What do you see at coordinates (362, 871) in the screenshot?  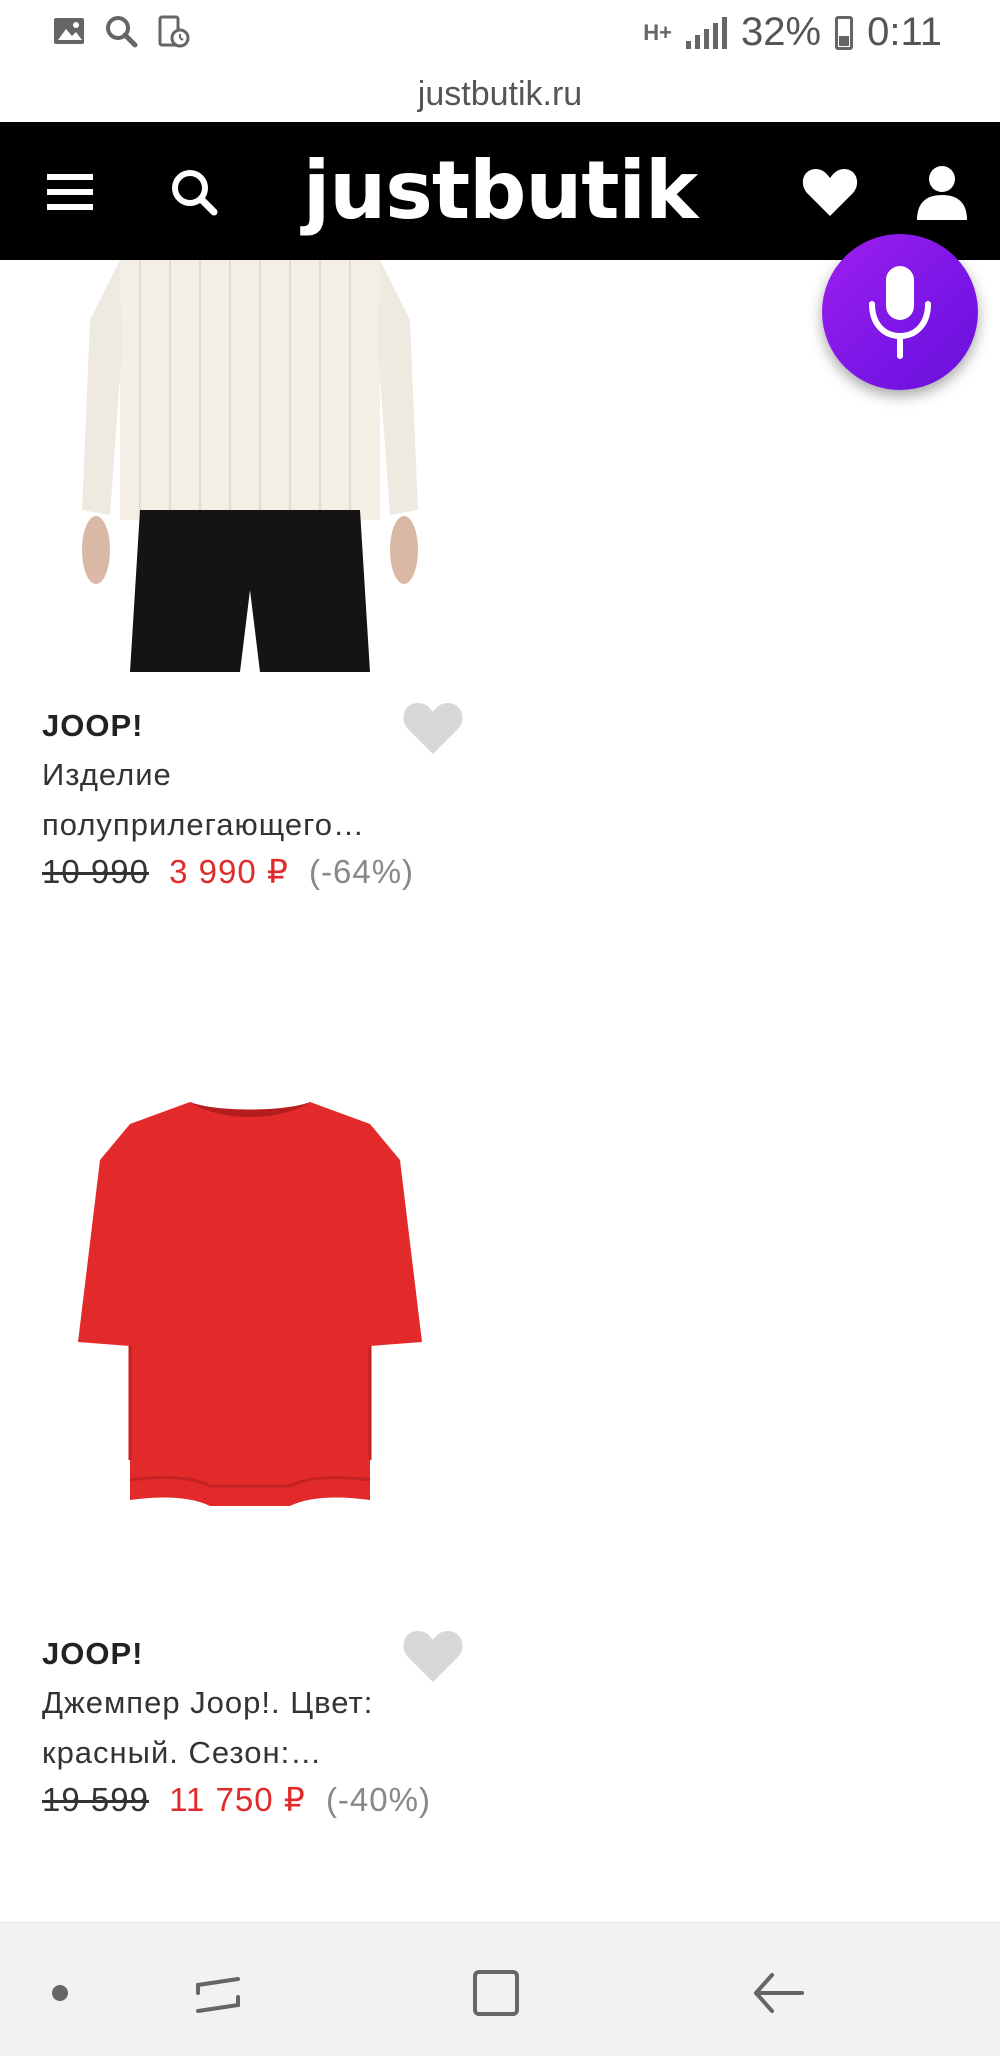 I see `discount-badge: (-64%)` at bounding box center [362, 871].